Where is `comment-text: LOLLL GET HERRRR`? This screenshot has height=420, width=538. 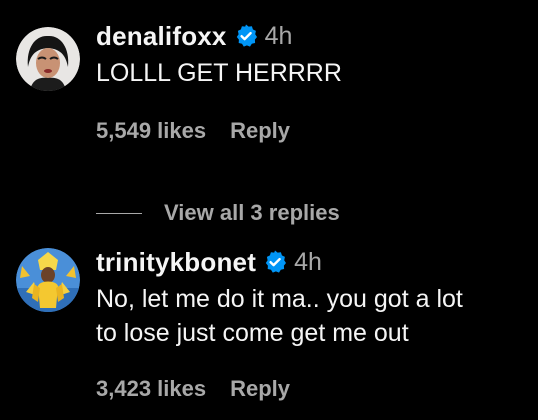
comment-text: LOLLL GET HERRRR is located at coordinates (219, 73).